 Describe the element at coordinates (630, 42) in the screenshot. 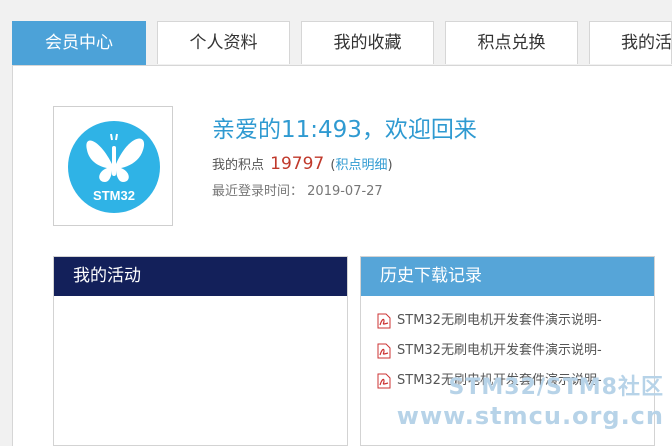

I see `tab-my-activities: 我的活动` at that location.